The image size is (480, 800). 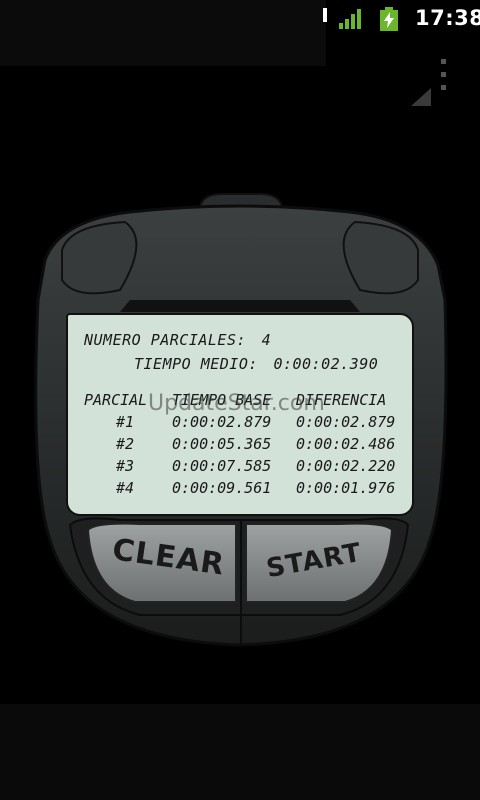 I want to click on split-time: 0:00:05.365, so click(x=222, y=444).